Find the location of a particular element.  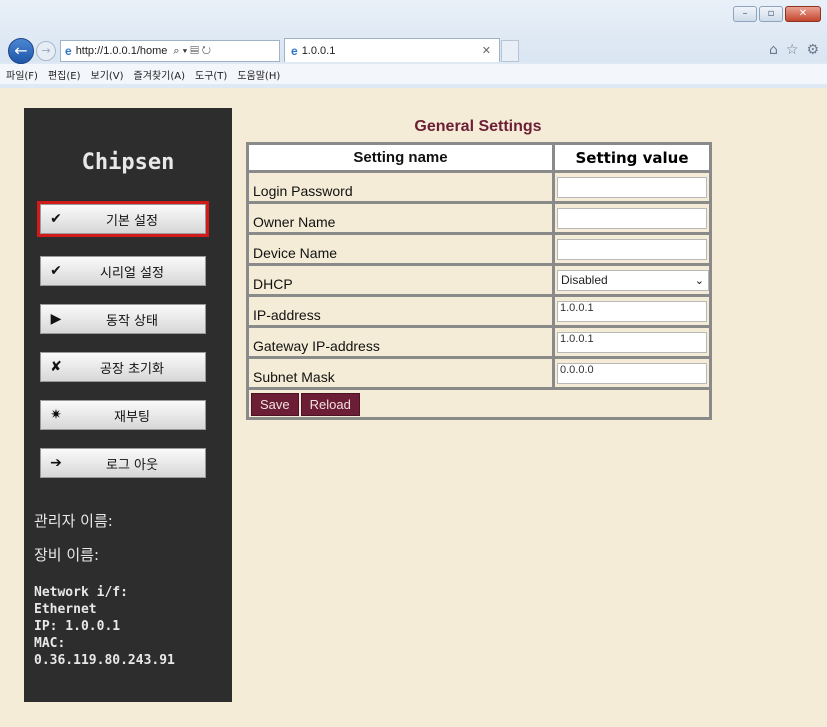

row-value: 0.0.0.0 is located at coordinates (632, 373).